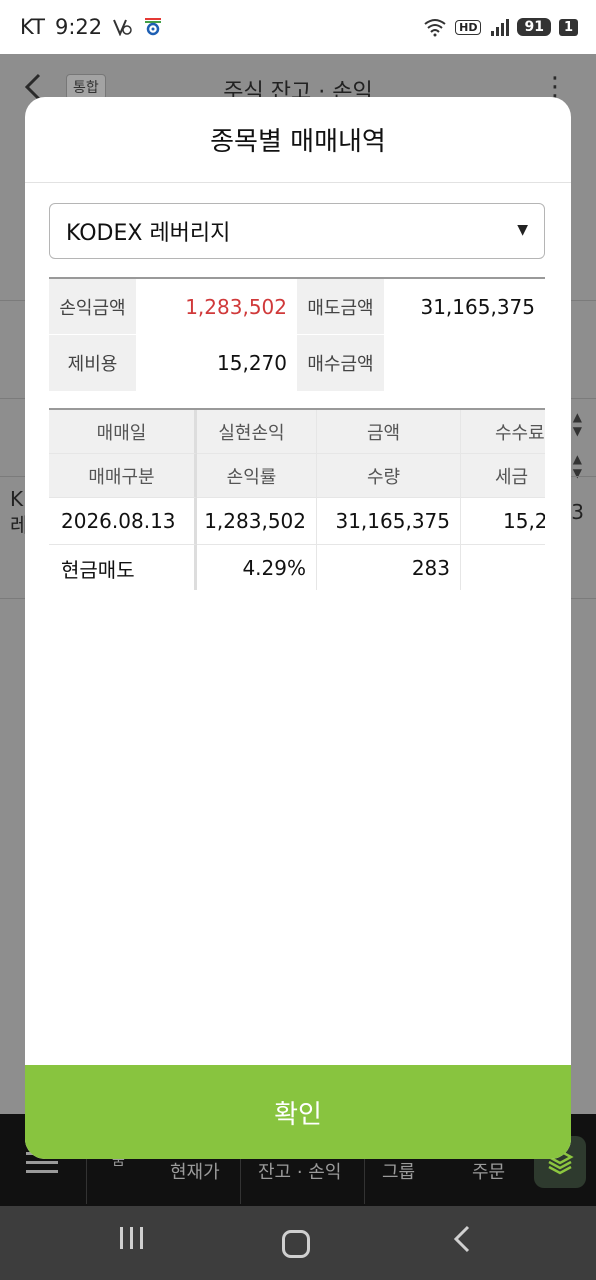  What do you see at coordinates (503, 567) in the screenshot?
I see `trade-tax` at bounding box center [503, 567].